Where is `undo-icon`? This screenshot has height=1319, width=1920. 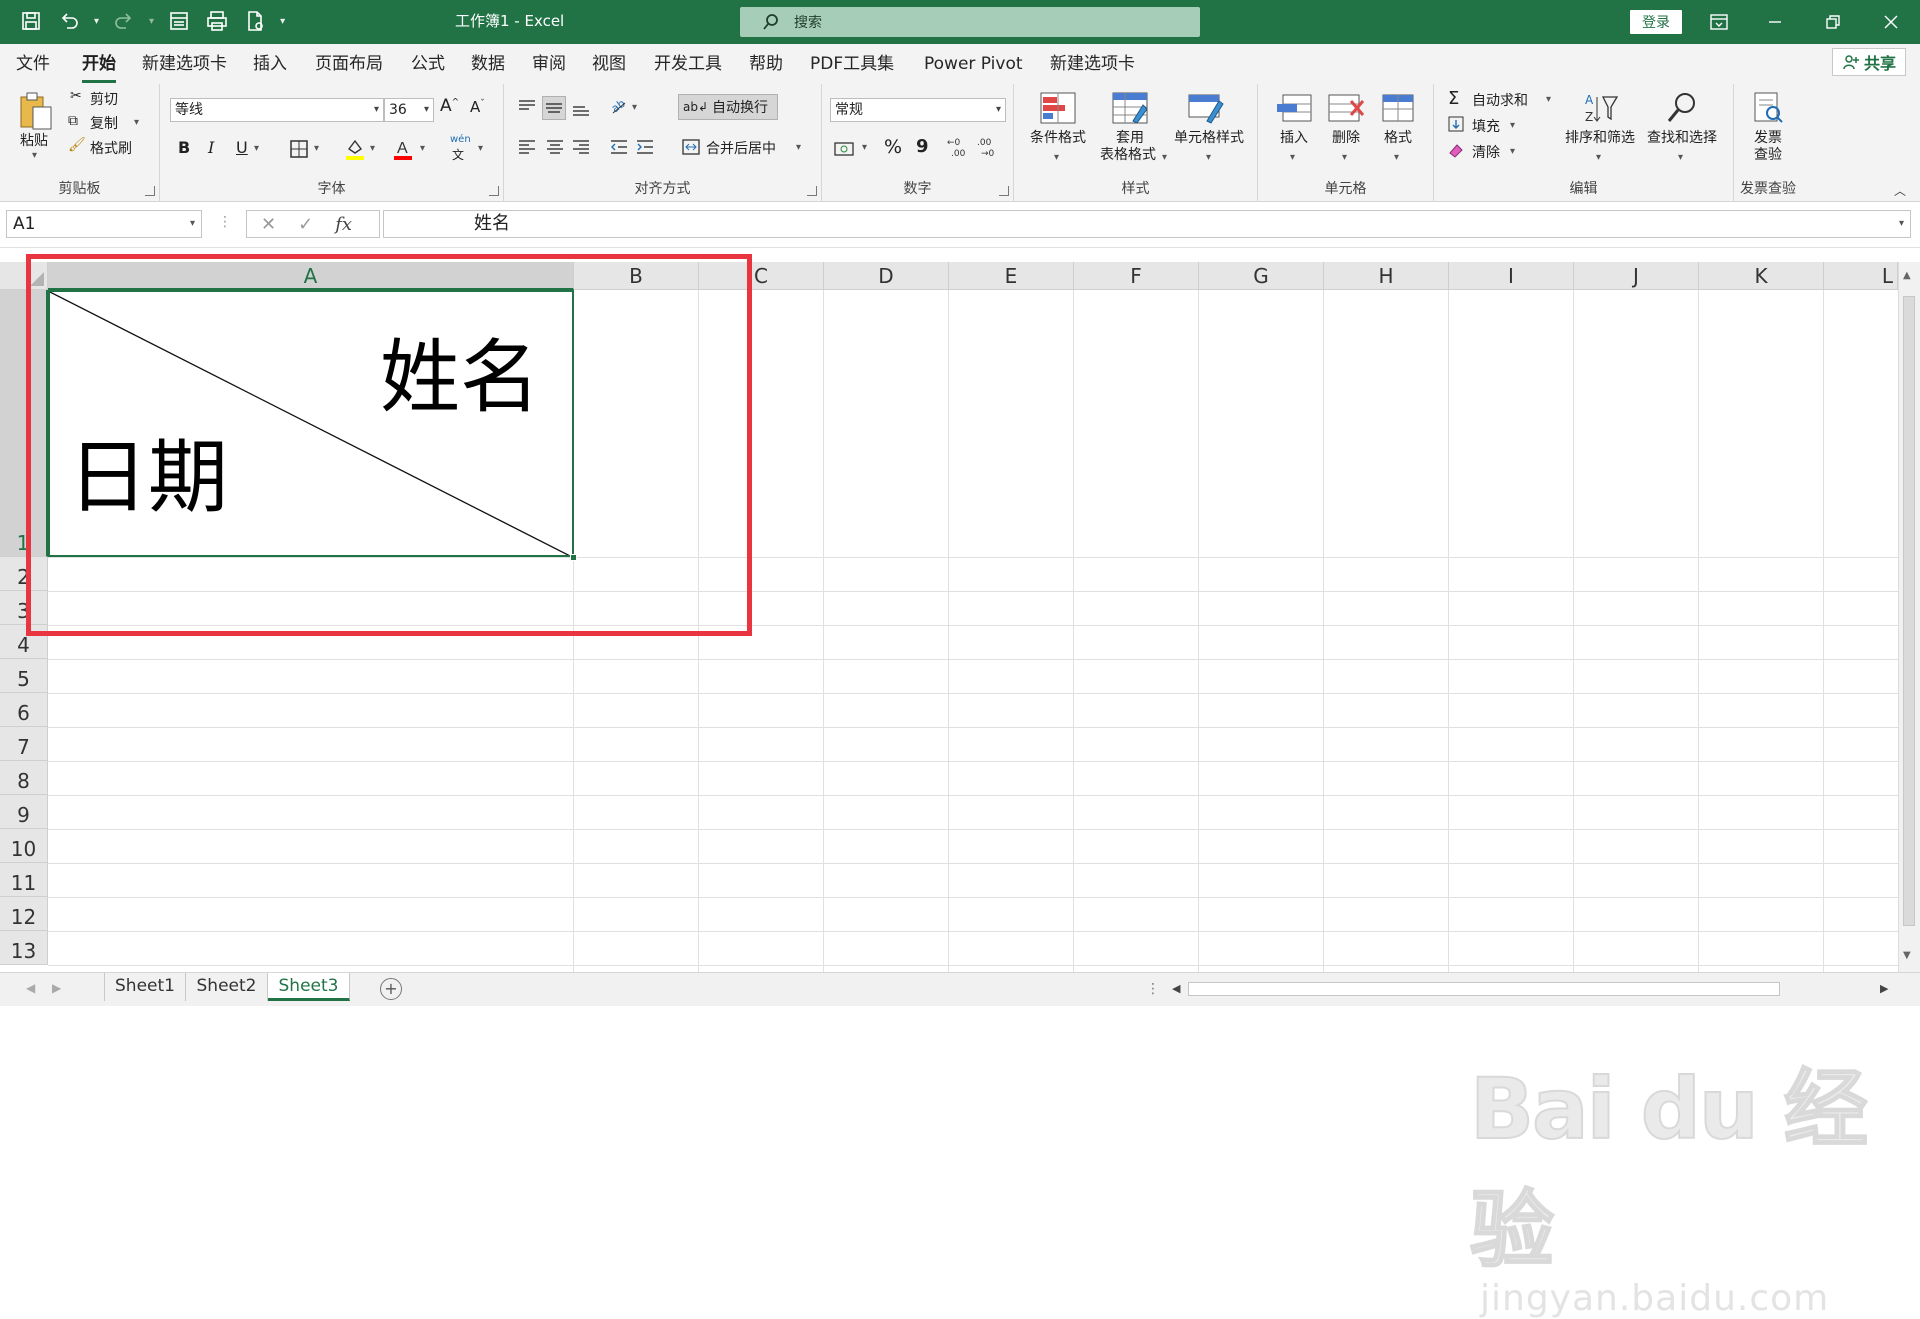 undo-icon is located at coordinates (69, 21).